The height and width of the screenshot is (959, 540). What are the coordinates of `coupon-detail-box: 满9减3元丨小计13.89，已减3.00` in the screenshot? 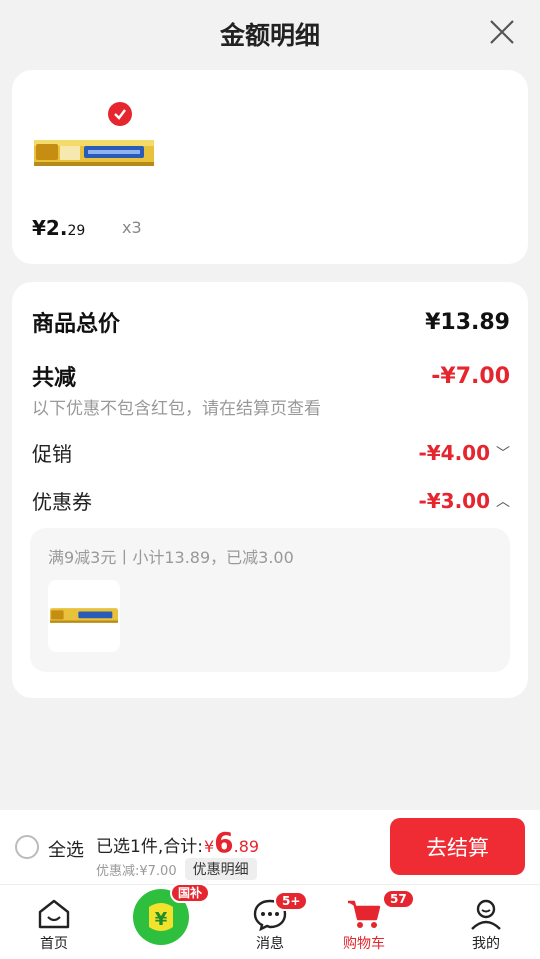 It's located at (270, 600).